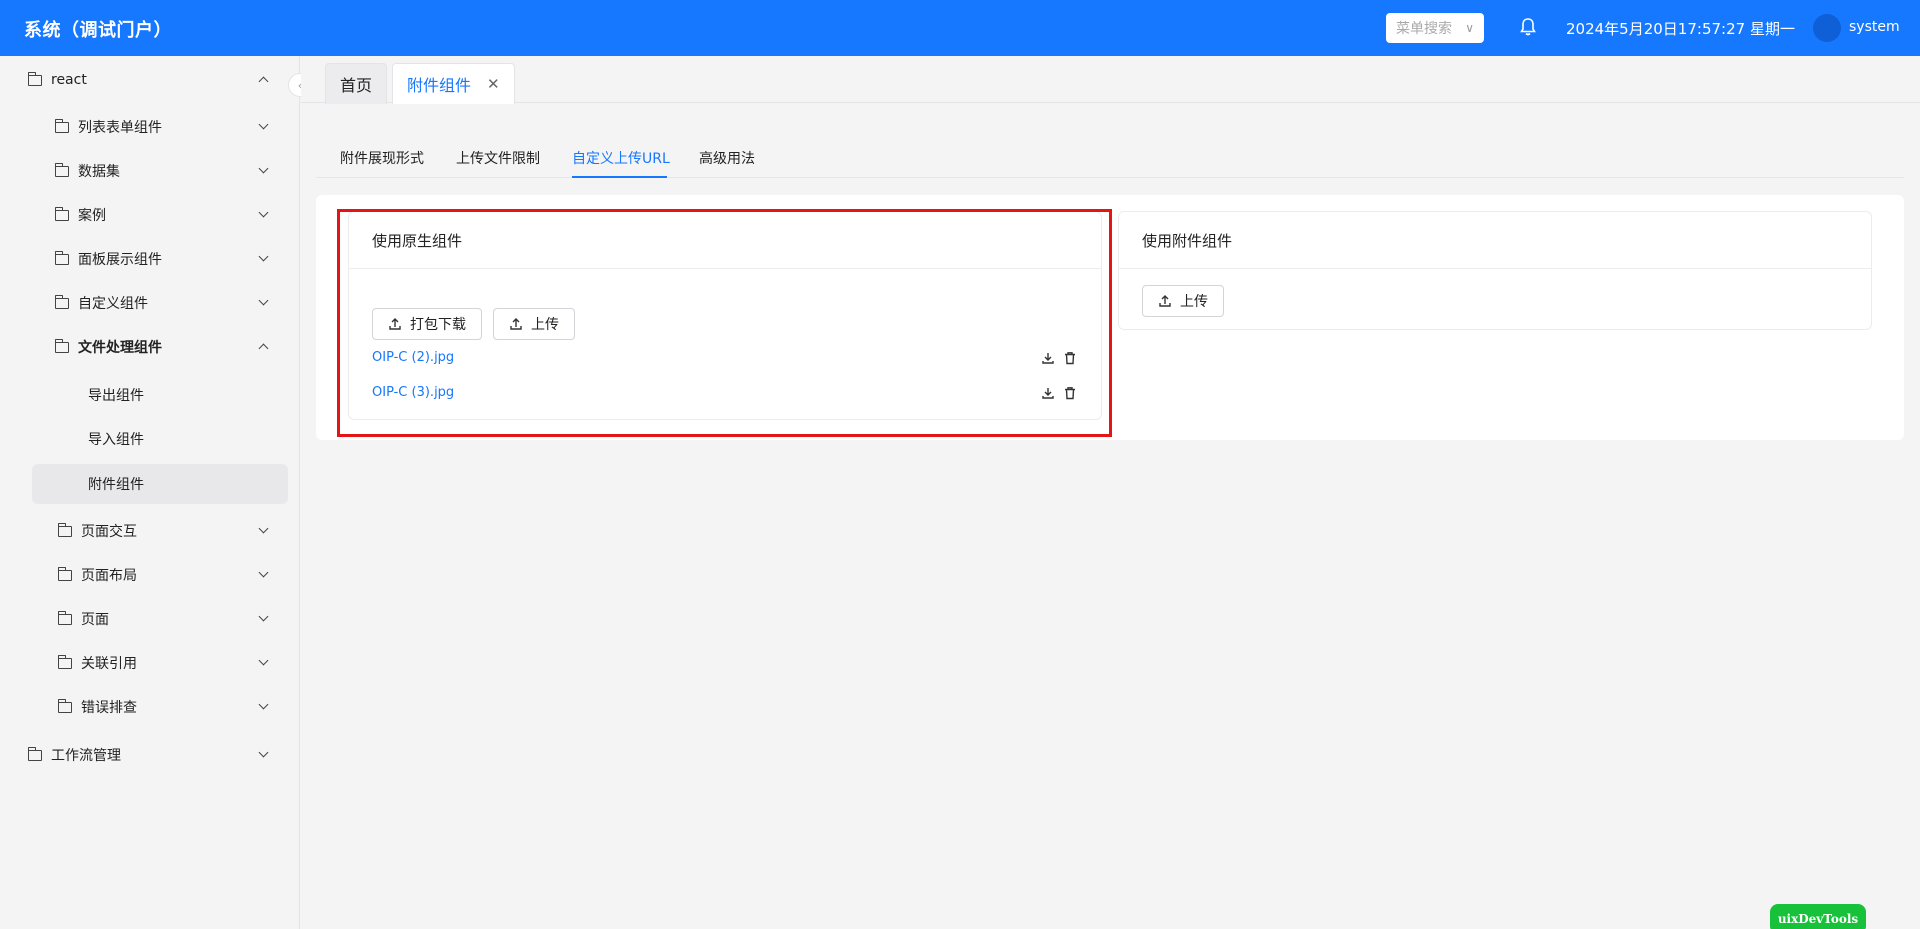 The image size is (1920, 929). I want to click on username: system, so click(1874, 27).